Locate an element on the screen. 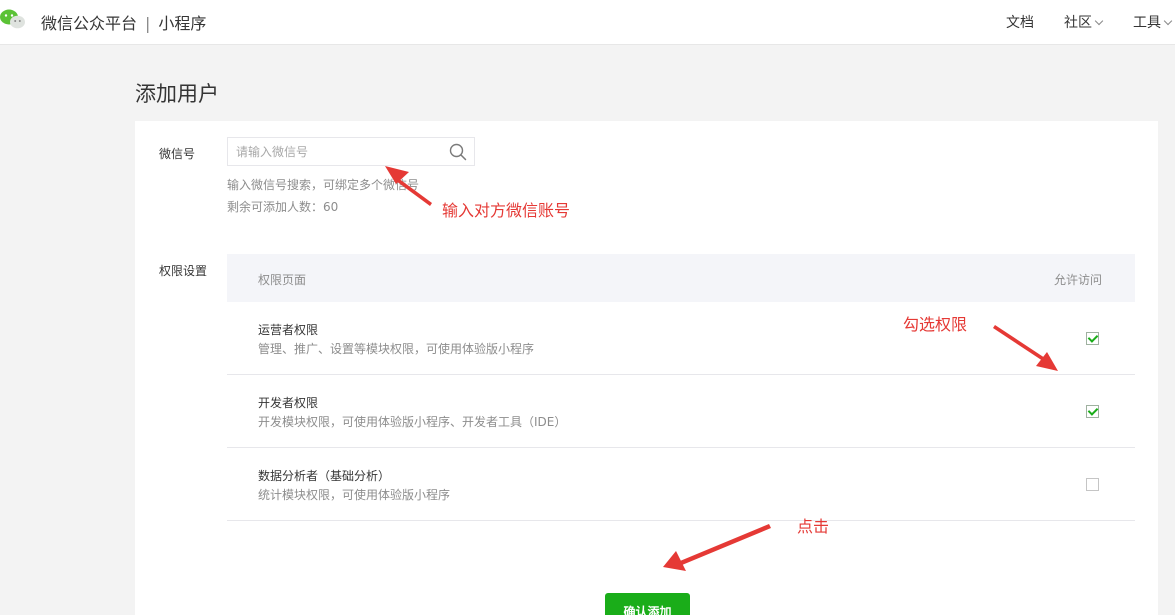 The height and width of the screenshot is (615, 1175). permission-title: 运营者权限 is located at coordinates (288, 330).